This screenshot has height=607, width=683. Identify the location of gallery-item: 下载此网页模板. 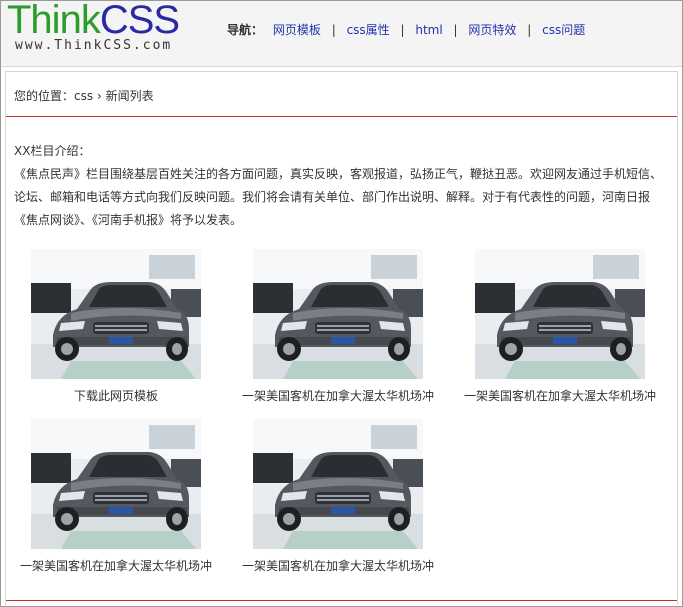
(116, 326).